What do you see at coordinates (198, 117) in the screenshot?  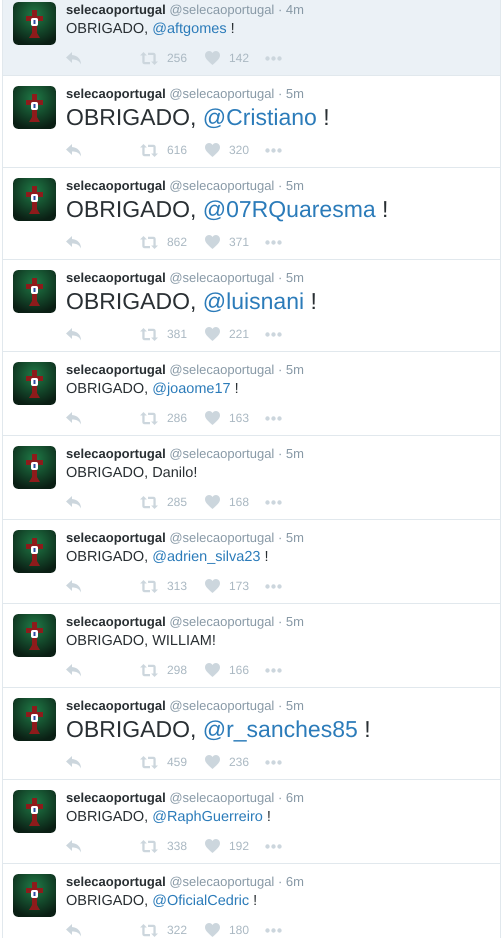 I see `tweet-text: OBRIGADO, @Cristiano !` at bounding box center [198, 117].